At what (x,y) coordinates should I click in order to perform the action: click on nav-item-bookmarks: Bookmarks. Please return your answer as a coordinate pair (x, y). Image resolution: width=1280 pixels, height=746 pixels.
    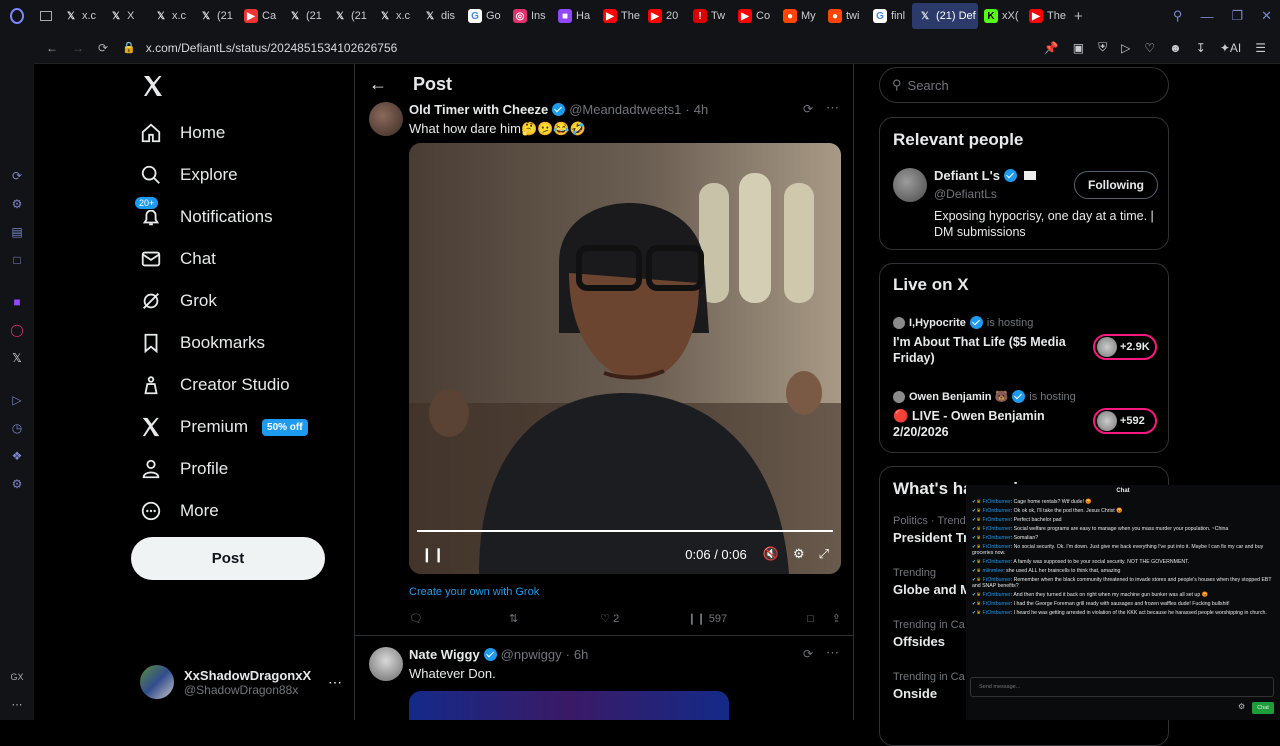
    Looking at the image, I should click on (240, 343).